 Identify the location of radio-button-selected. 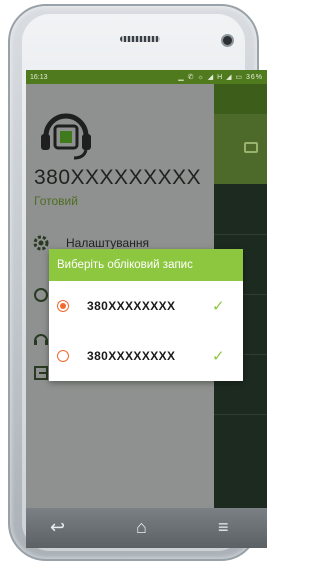
(63, 306).